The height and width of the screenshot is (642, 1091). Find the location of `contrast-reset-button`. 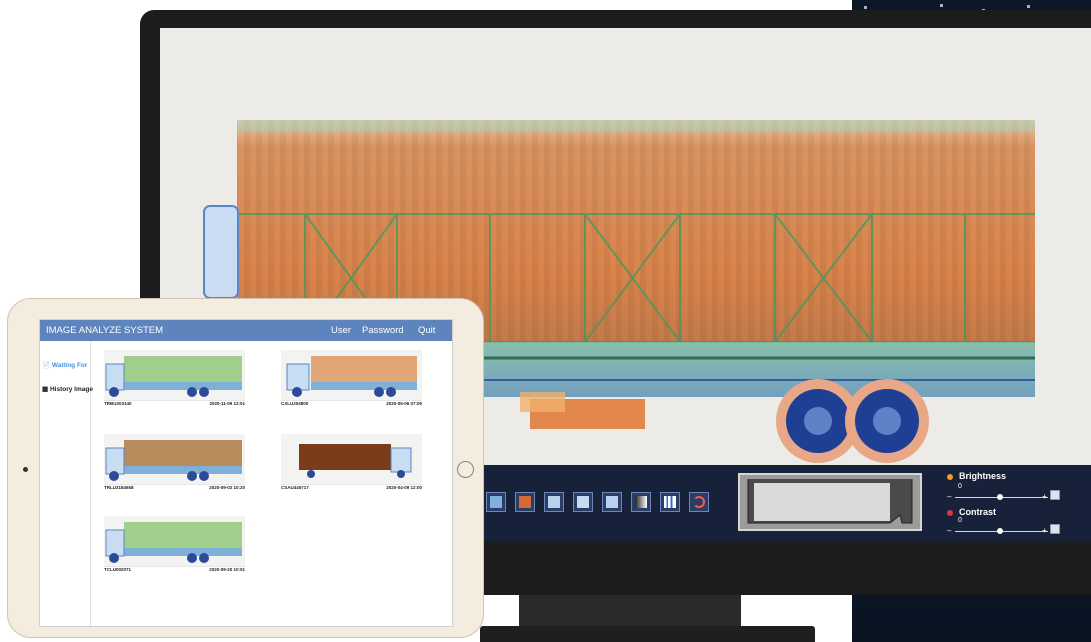

contrast-reset-button is located at coordinates (1055, 529).